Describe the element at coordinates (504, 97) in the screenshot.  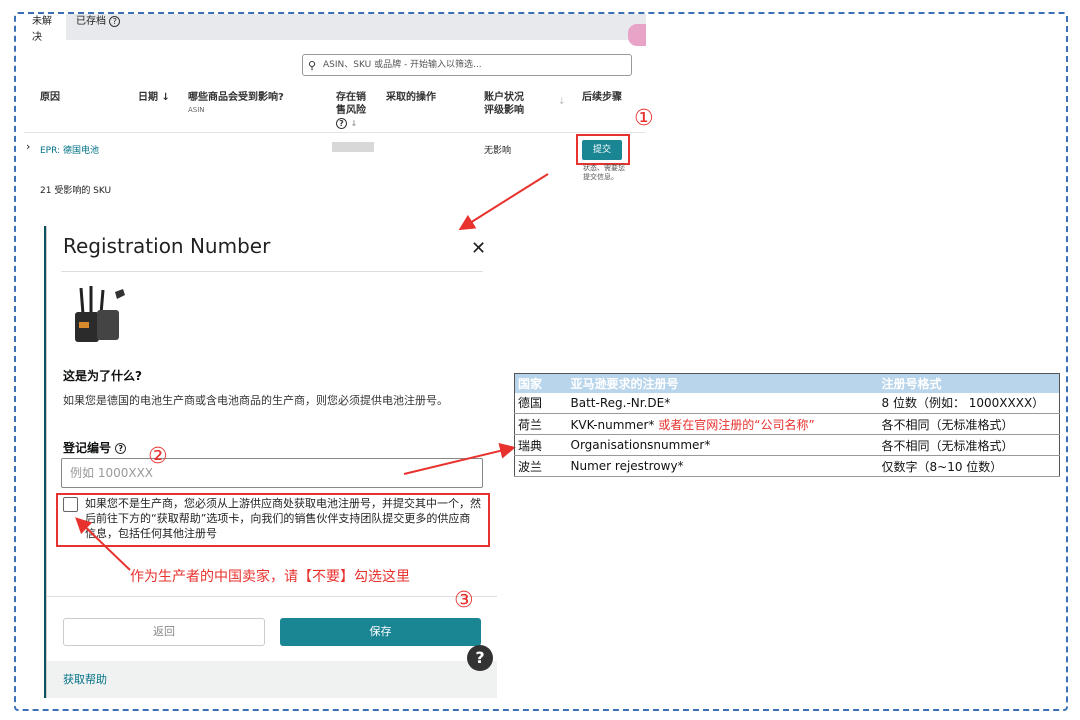
I see `col-health-line1: 账户状况` at that location.